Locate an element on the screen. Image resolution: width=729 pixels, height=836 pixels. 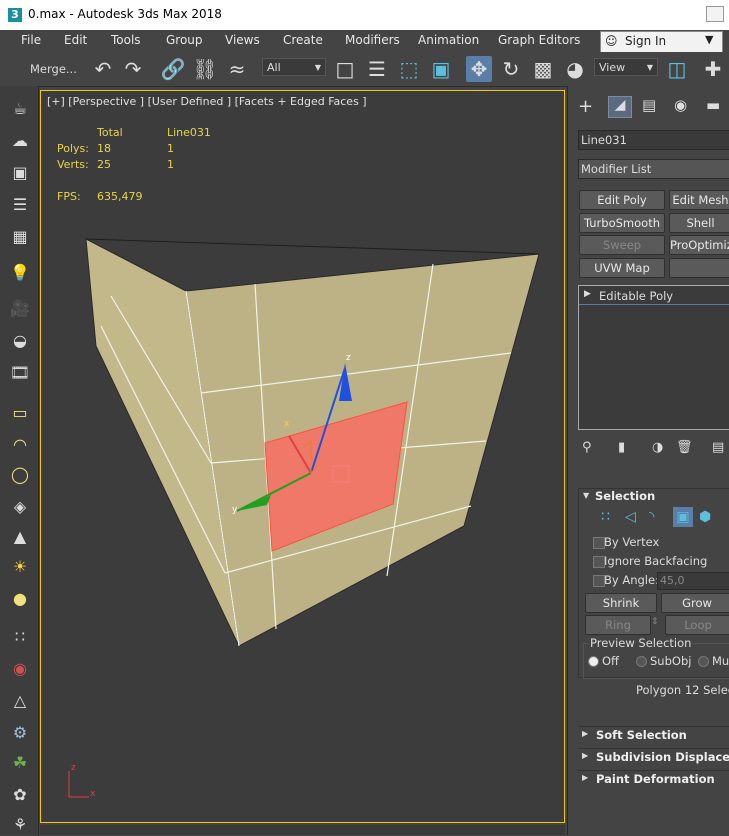
sphere-render-icon: ◒ is located at coordinates (20, 341).